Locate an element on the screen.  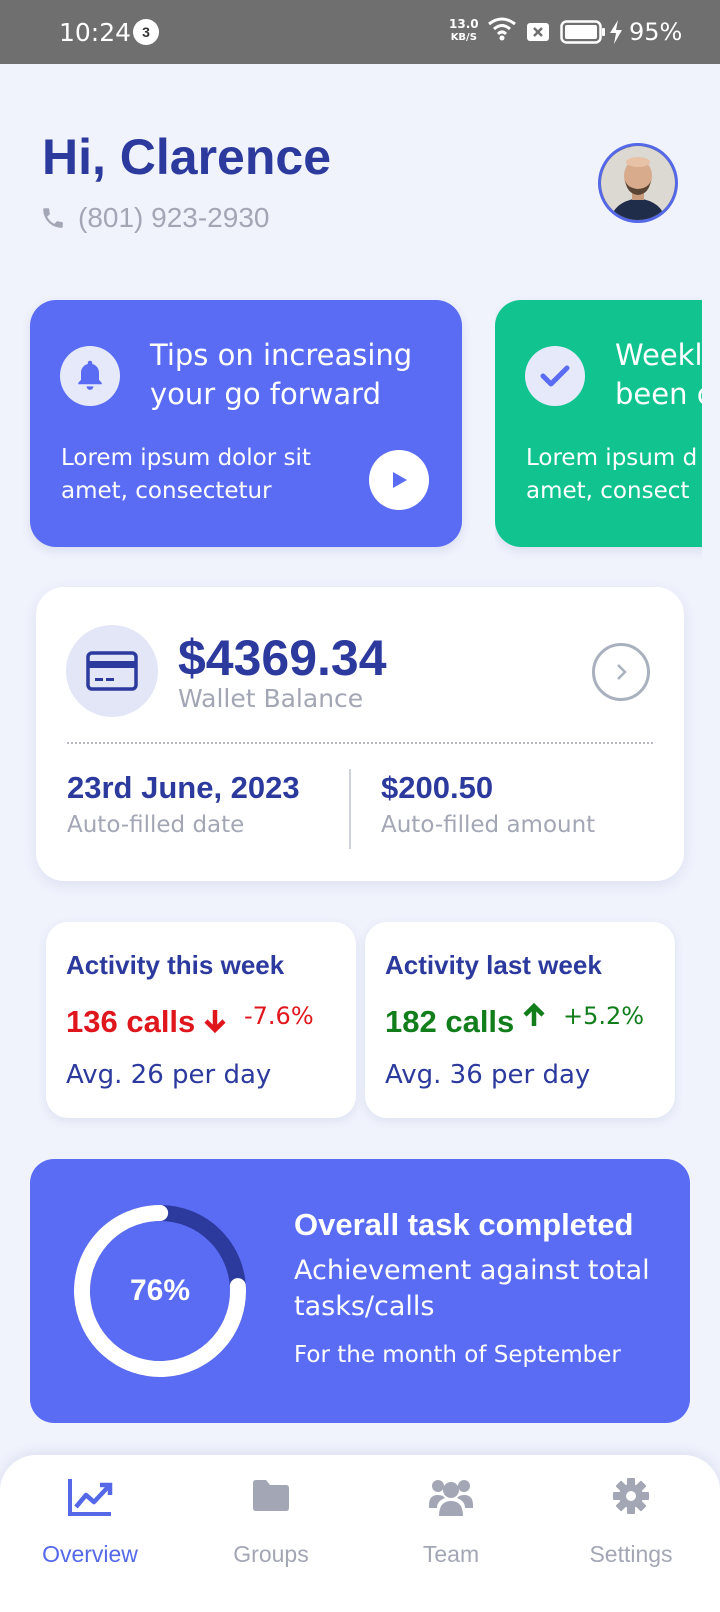
nav-label: Overview is located at coordinates (90, 1554).